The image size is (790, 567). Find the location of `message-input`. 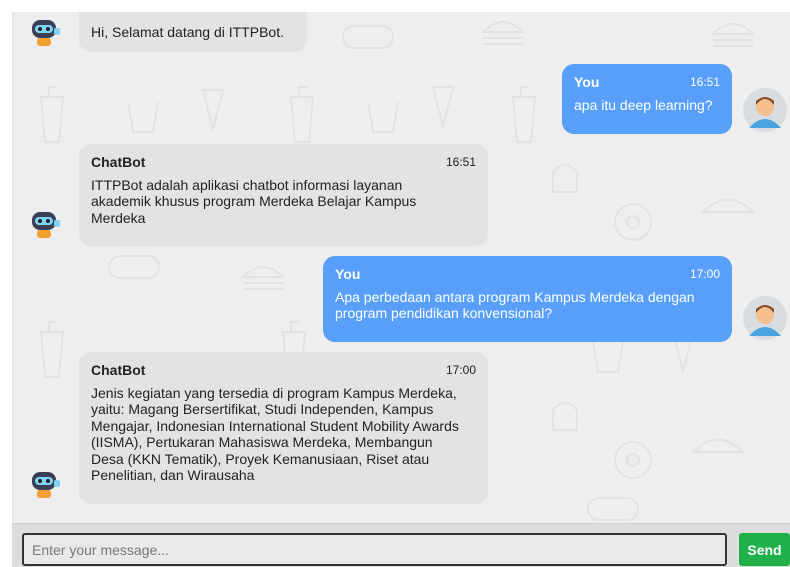

message-input is located at coordinates (374, 549).